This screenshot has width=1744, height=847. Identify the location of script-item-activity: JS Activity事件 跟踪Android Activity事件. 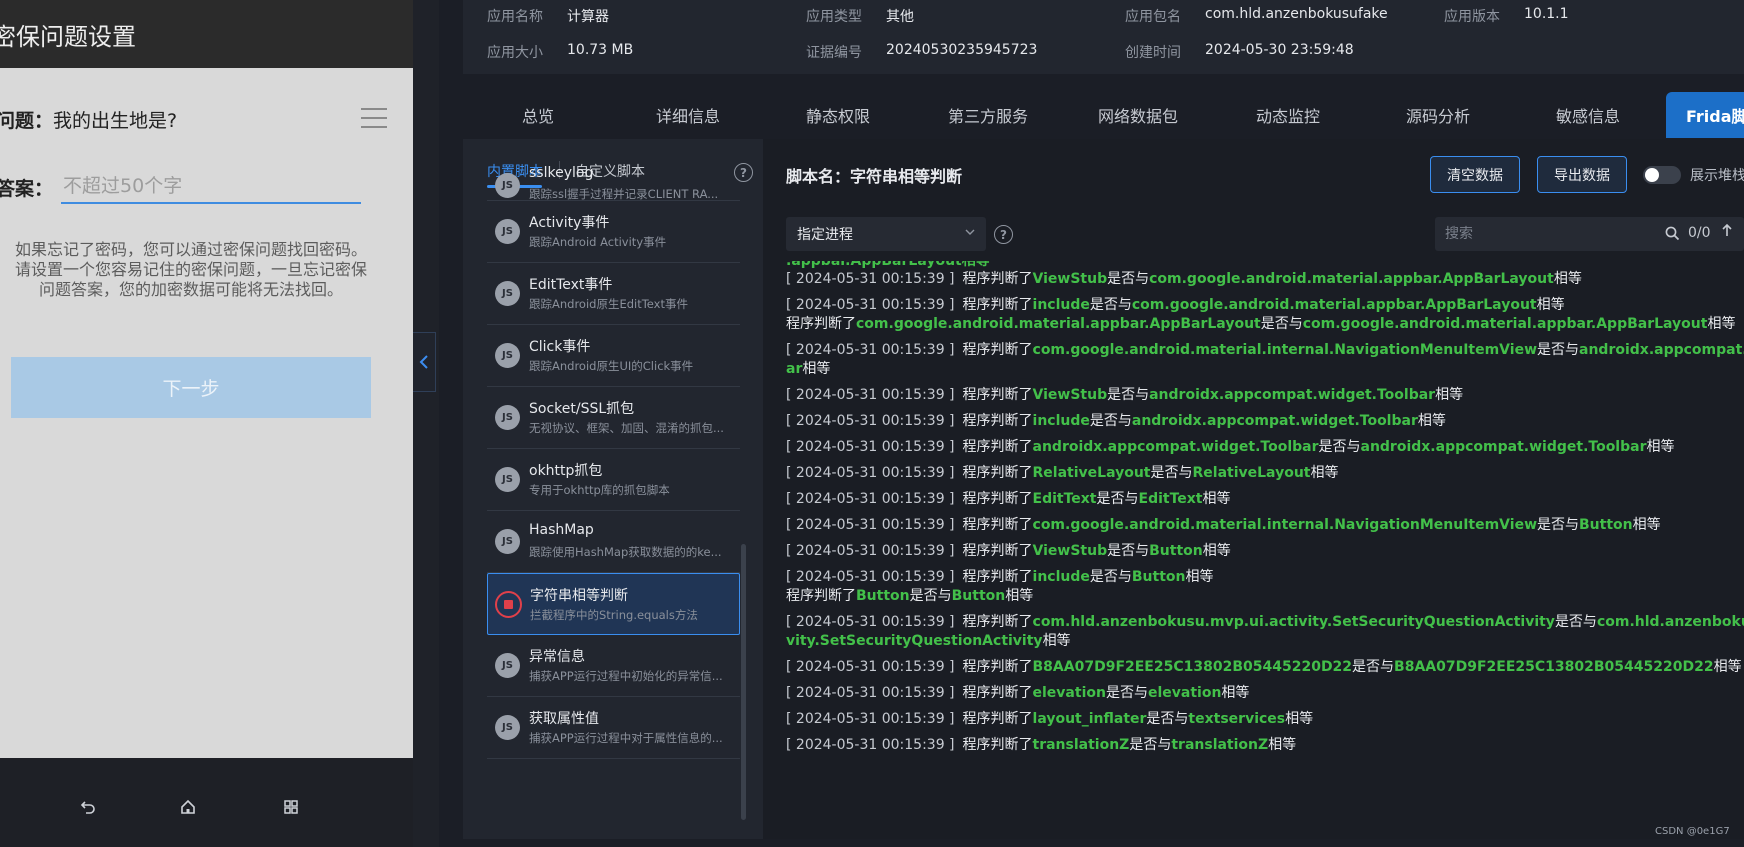
(613, 232).